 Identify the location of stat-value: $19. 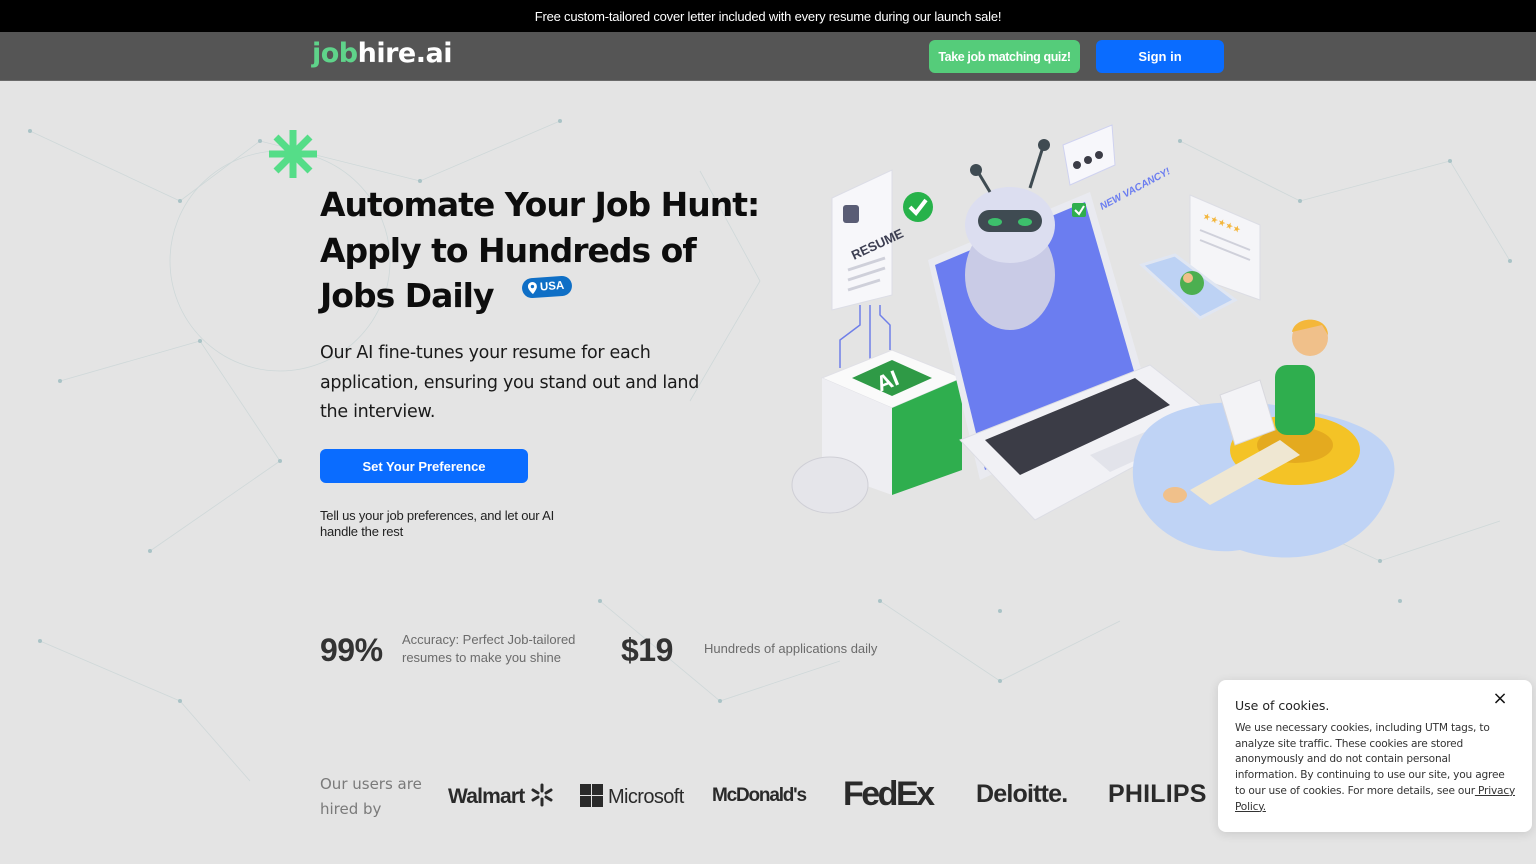
(647, 650).